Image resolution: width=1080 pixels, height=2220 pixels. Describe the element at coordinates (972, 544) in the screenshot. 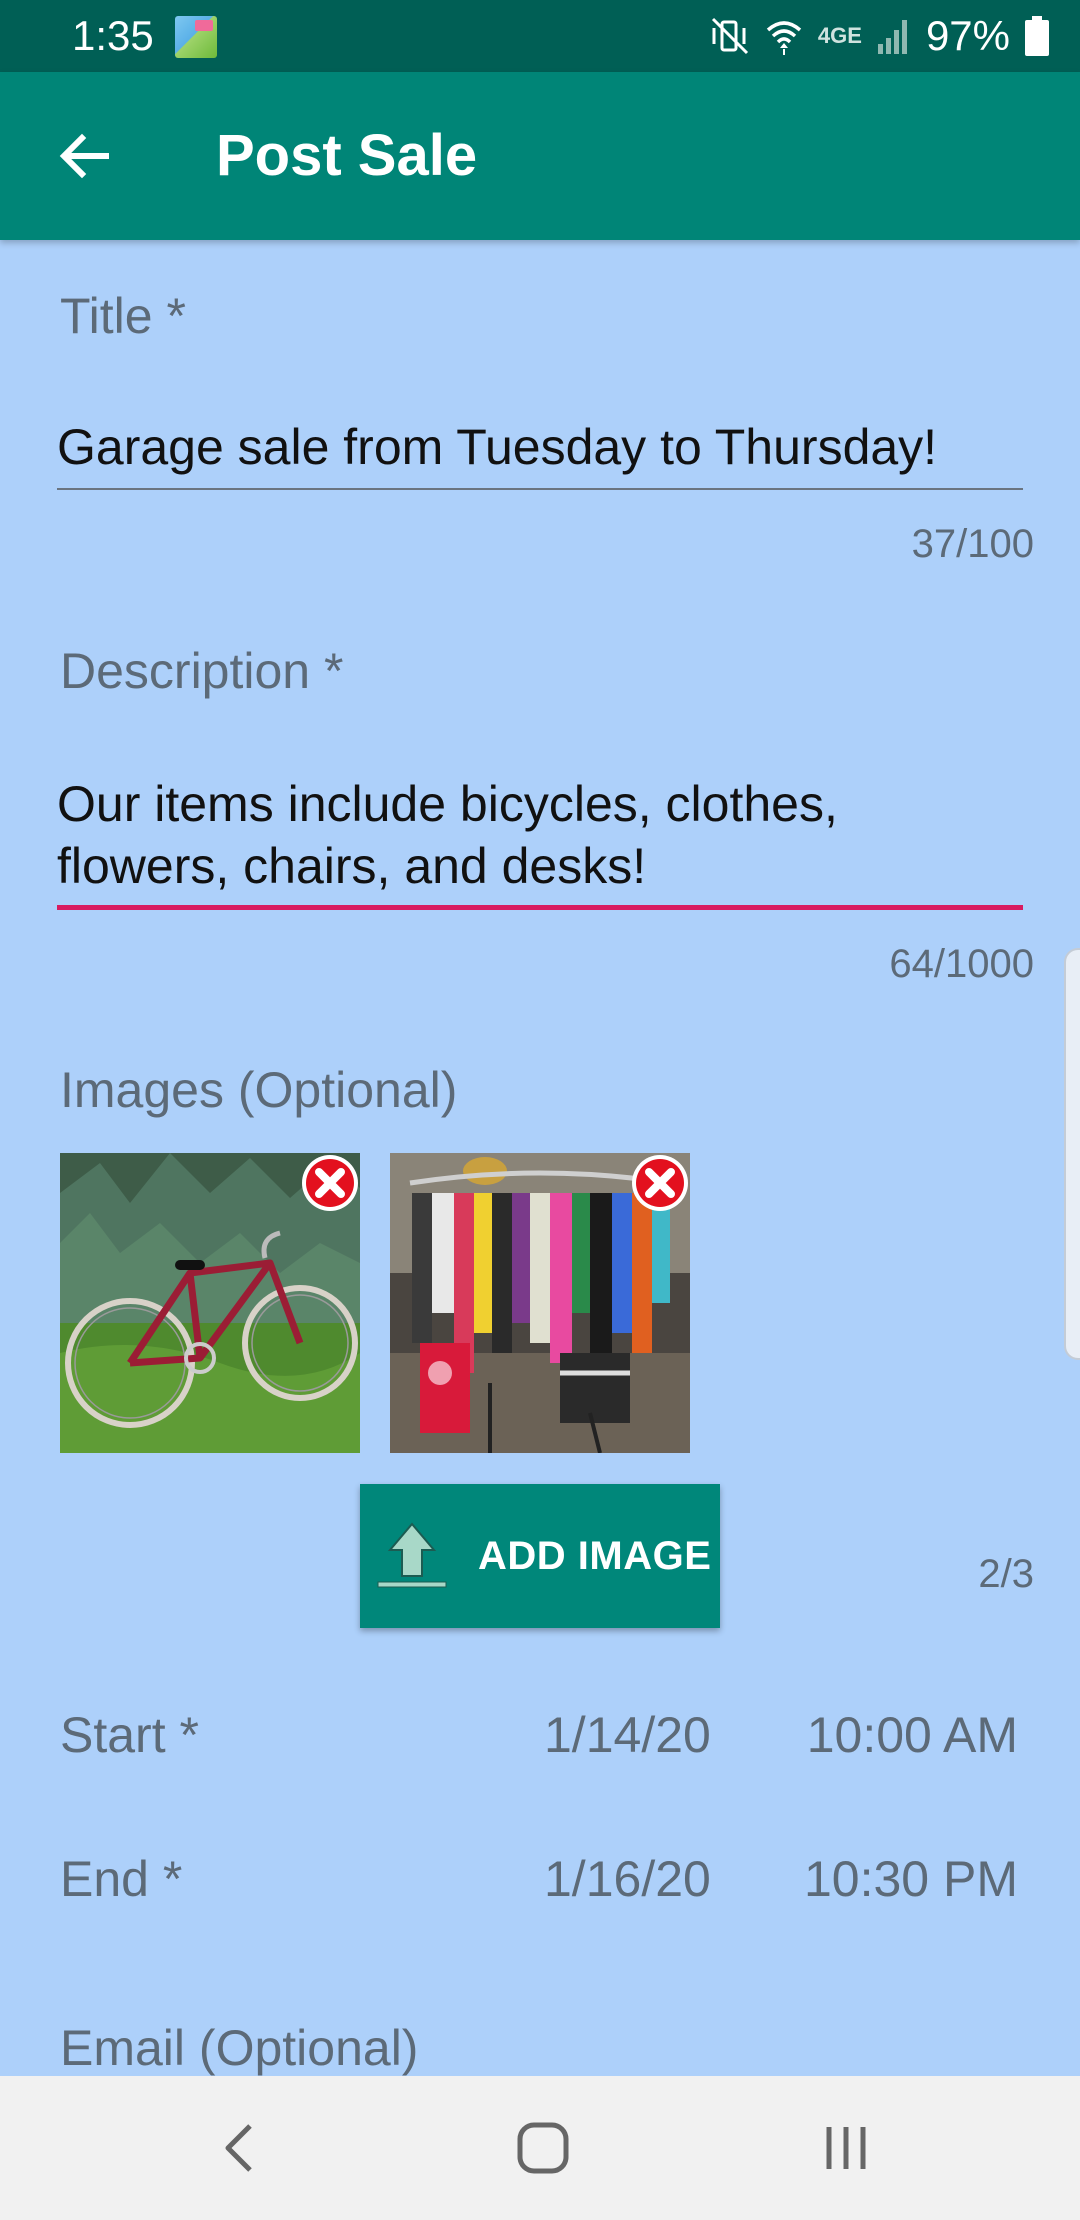

I see `title-char-counter: 37/100` at that location.